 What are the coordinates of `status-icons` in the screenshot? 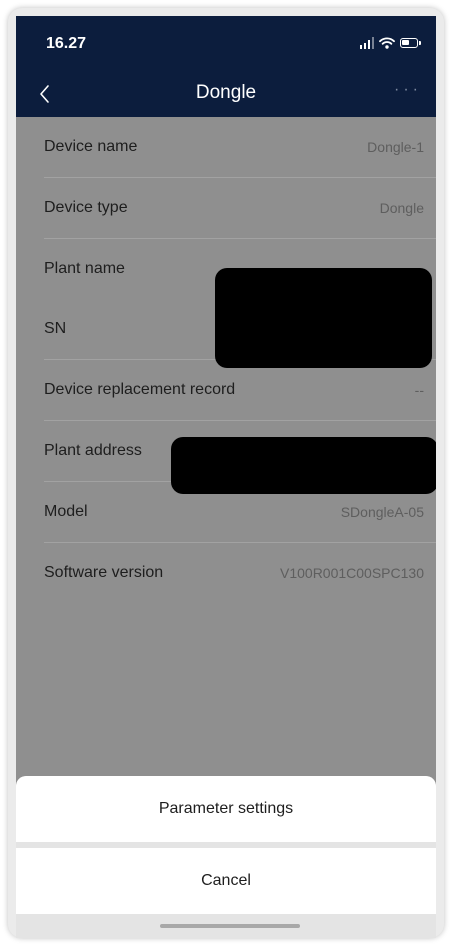 It's located at (390, 43).